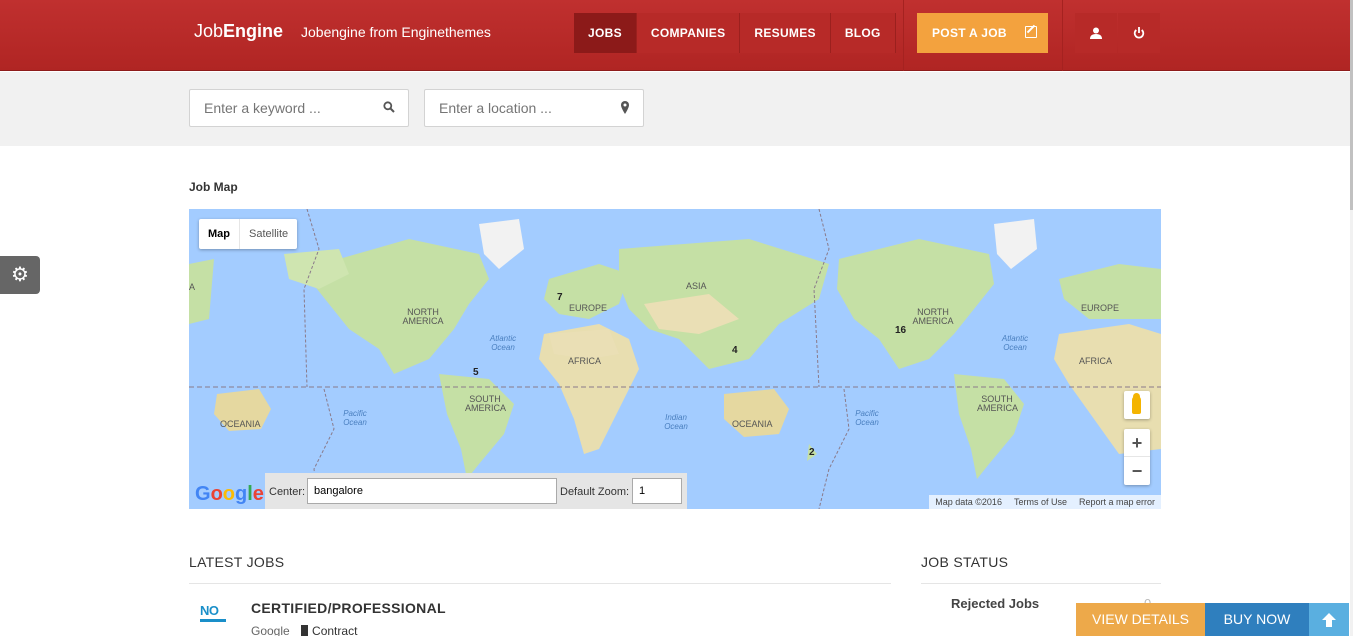 This screenshot has height=636, width=1353. I want to click on keyword-input, so click(299, 108).